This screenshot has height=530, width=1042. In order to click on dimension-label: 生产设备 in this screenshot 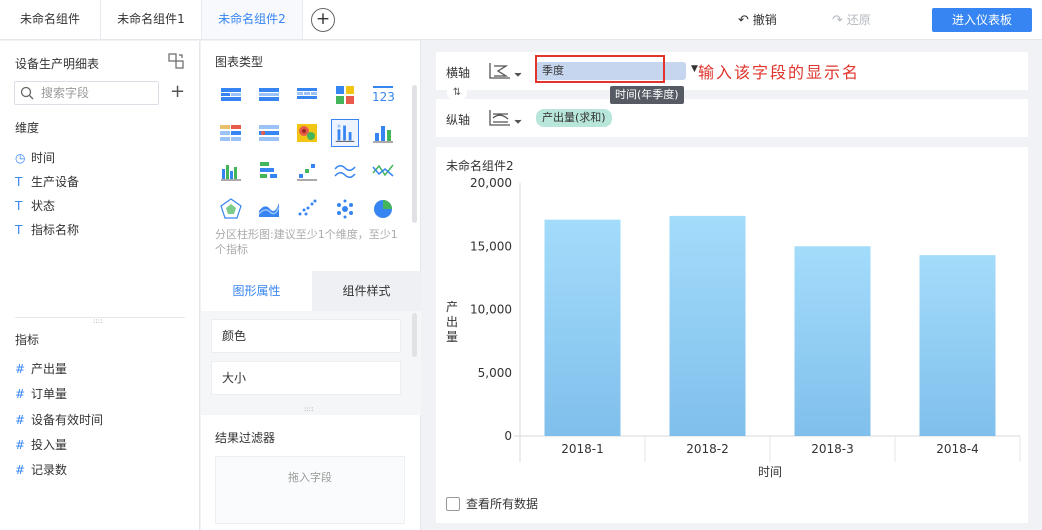, I will do `click(55, 182)`.